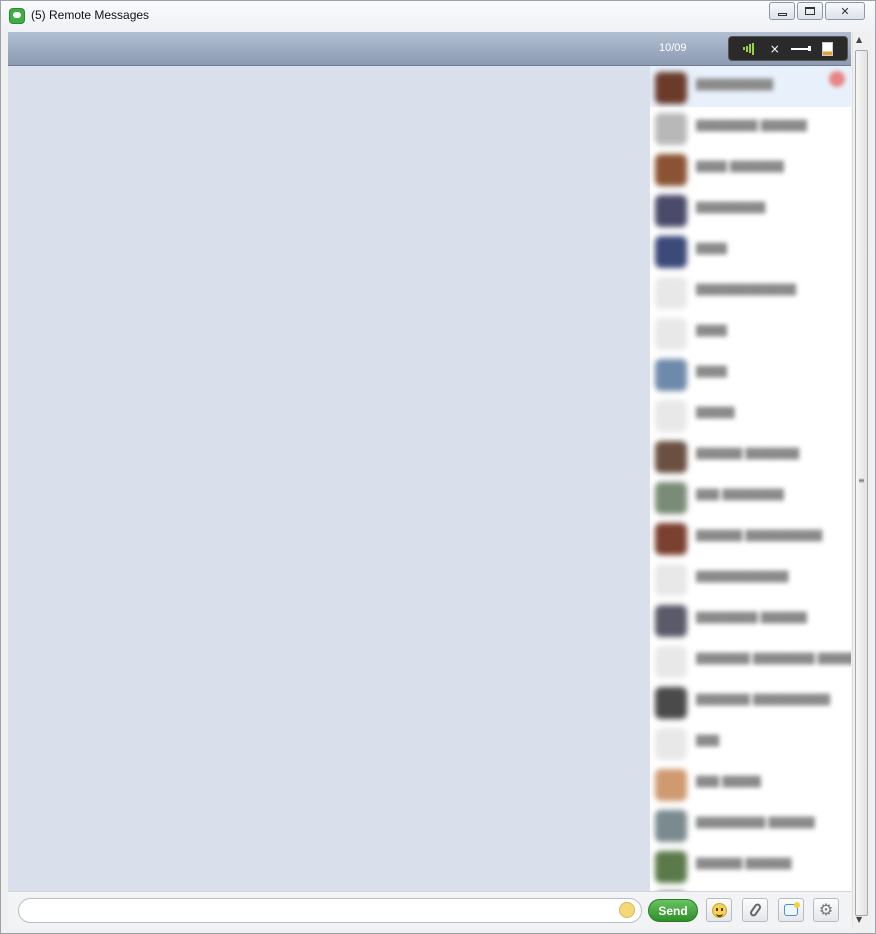 The height and width of the screenshot is (934, 876). I want to click on speech-bubble-icon, so click(792, 909).